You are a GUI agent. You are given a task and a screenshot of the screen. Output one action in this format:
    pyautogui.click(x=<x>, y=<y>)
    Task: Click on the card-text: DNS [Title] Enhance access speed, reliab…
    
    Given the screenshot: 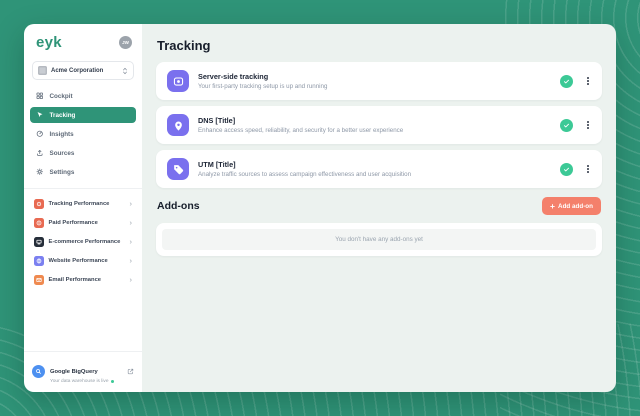 What is the action you would take?
    pyautogui.click(x=379, y=125)
    